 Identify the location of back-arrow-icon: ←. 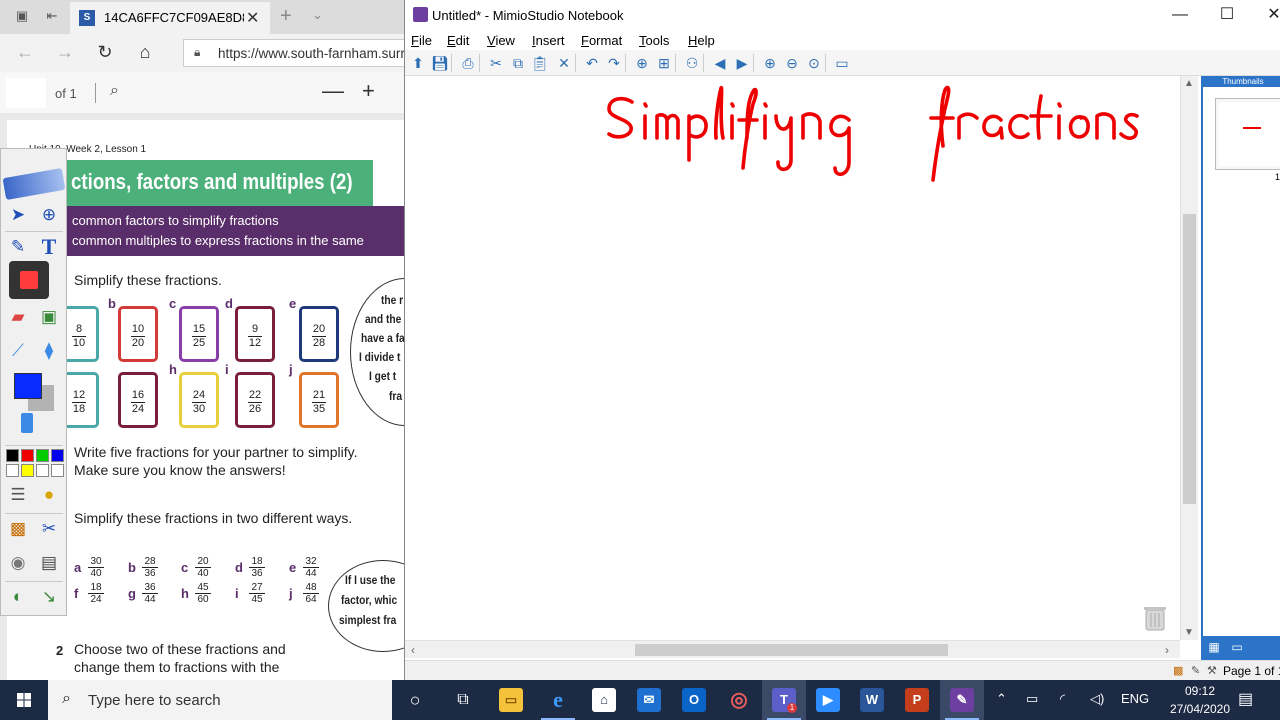
(25, 52).